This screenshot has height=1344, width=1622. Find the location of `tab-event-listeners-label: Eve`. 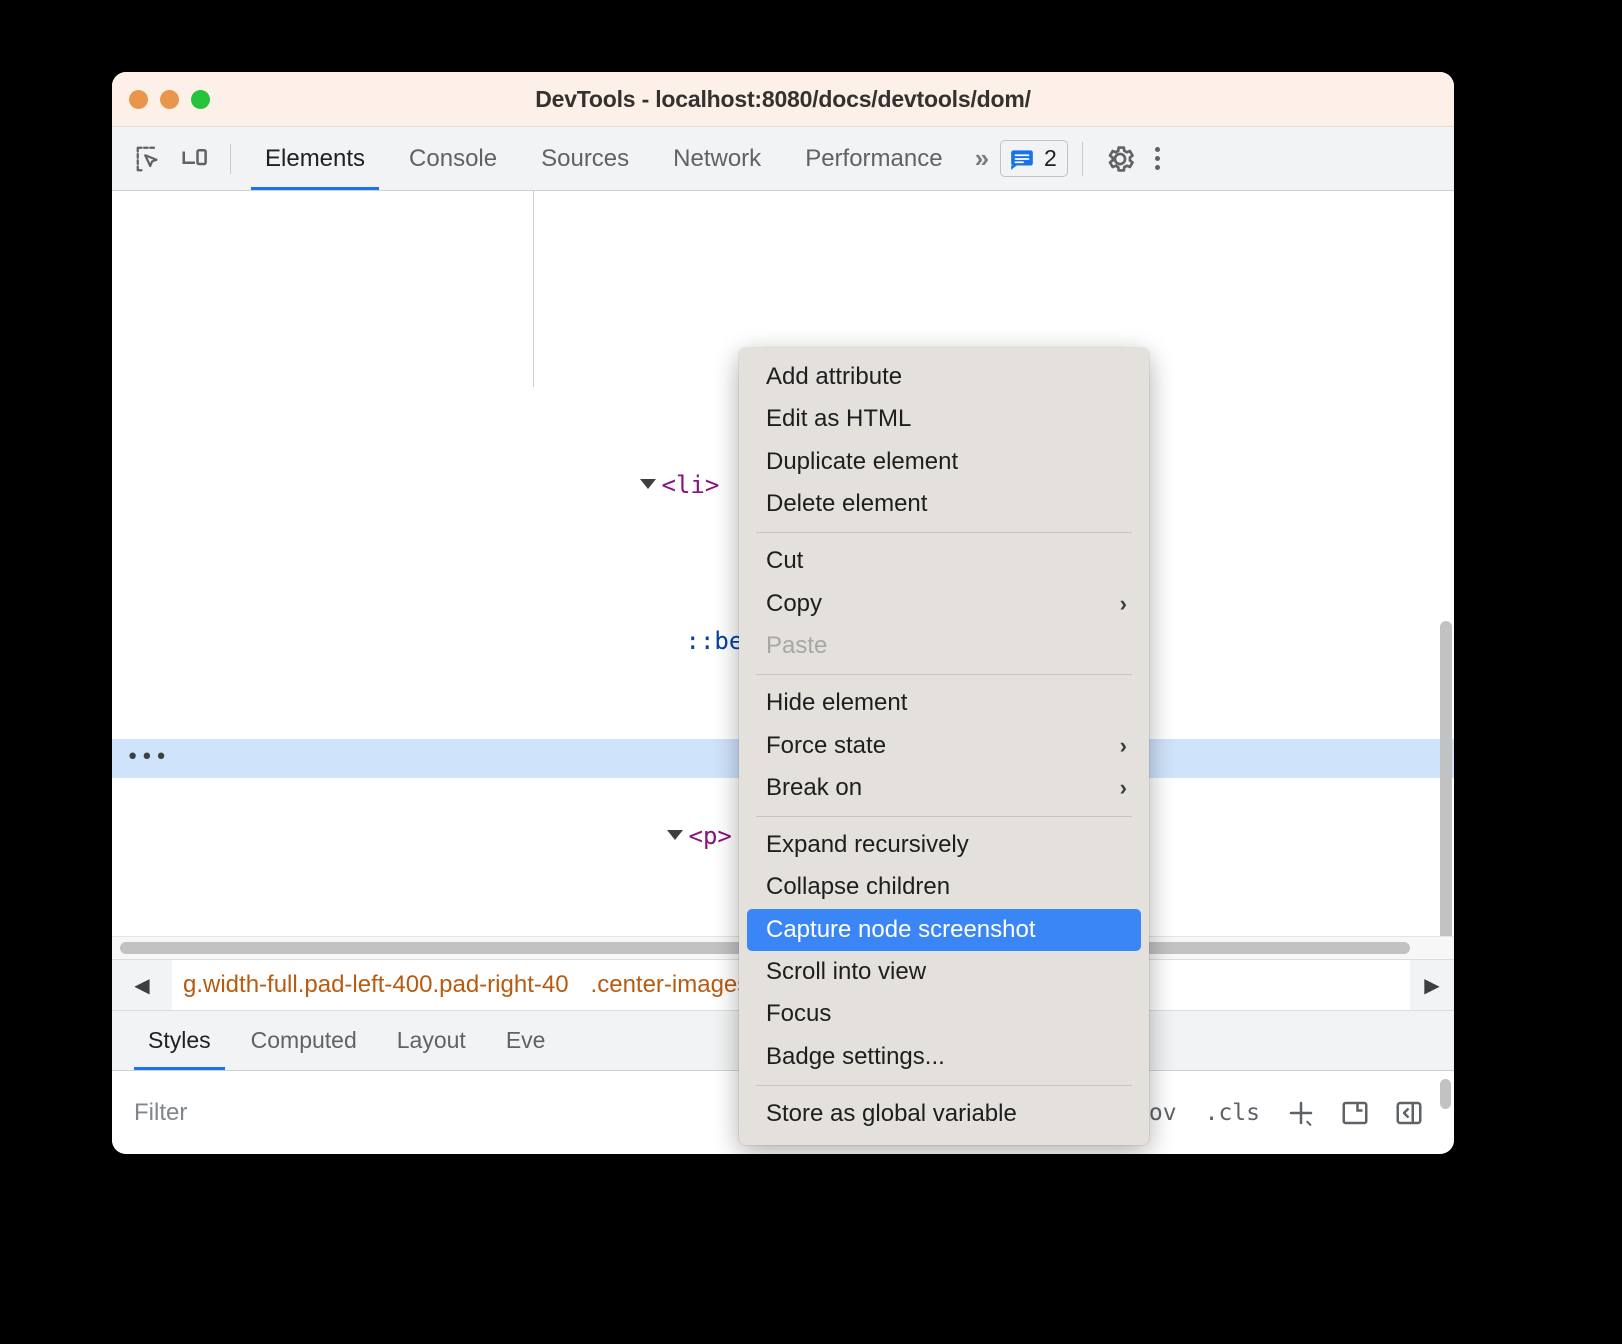

tab-event-listeners-label: Eve is located at coordinates (525, 1040).